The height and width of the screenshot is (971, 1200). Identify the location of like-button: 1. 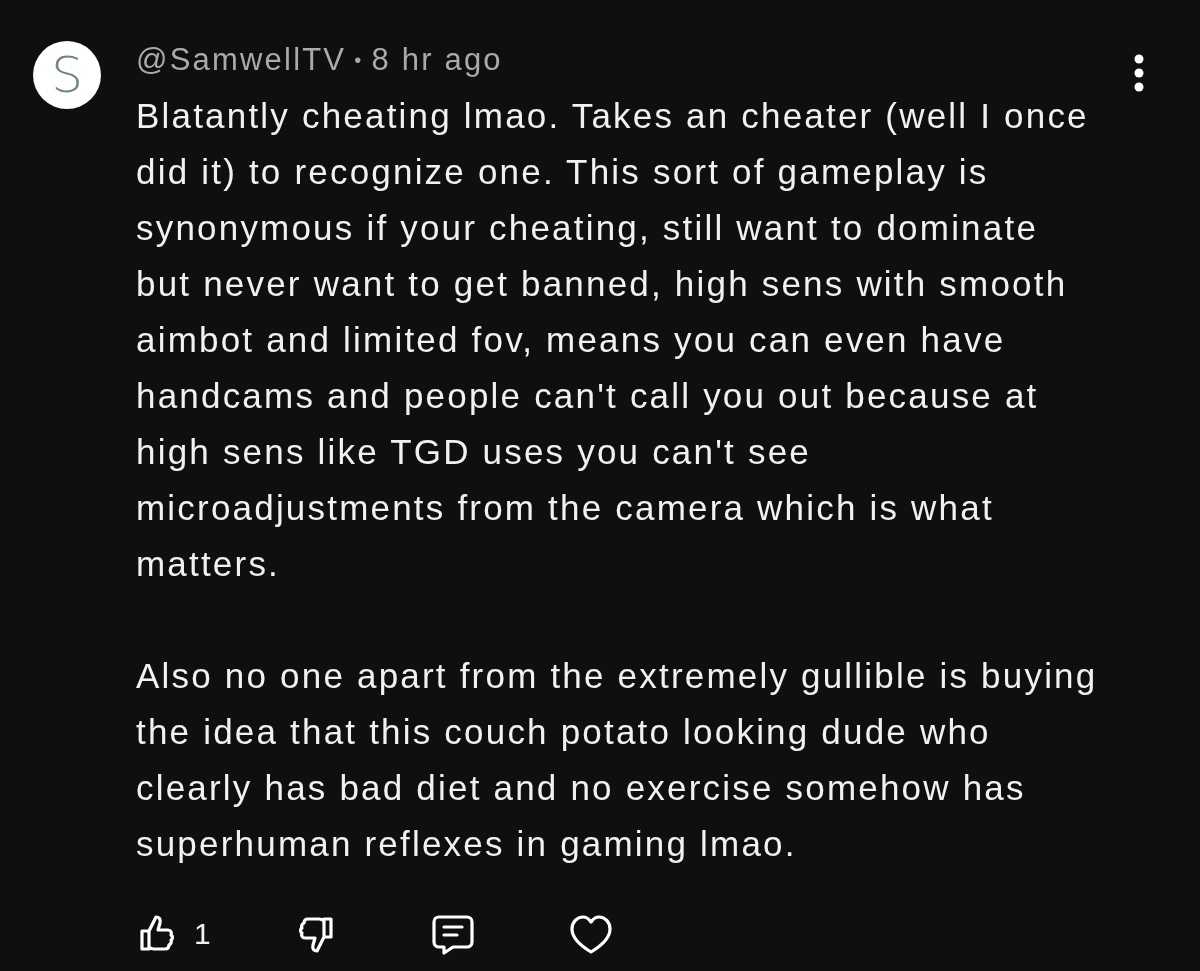
(173, 934).